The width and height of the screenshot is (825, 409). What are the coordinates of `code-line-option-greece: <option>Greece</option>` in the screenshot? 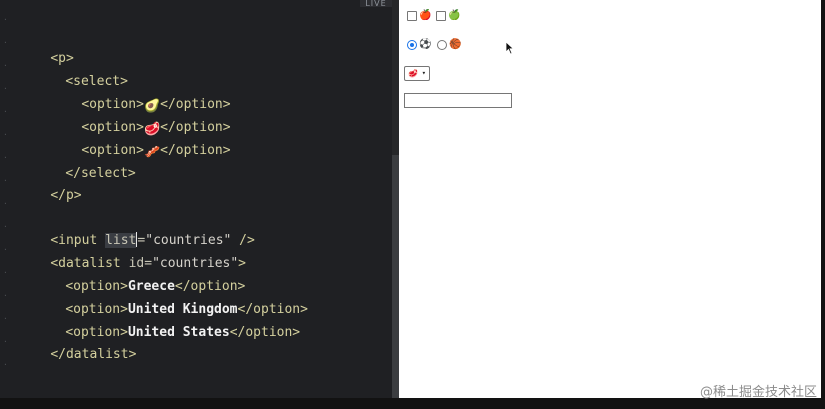 It's located at (139, 277).